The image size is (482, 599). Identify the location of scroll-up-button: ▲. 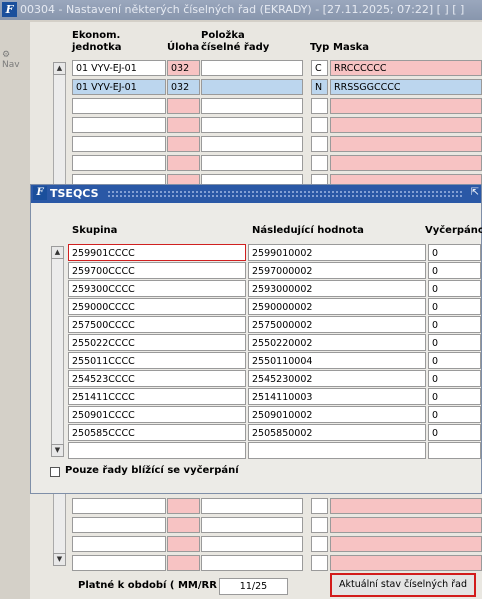
(59, 68).